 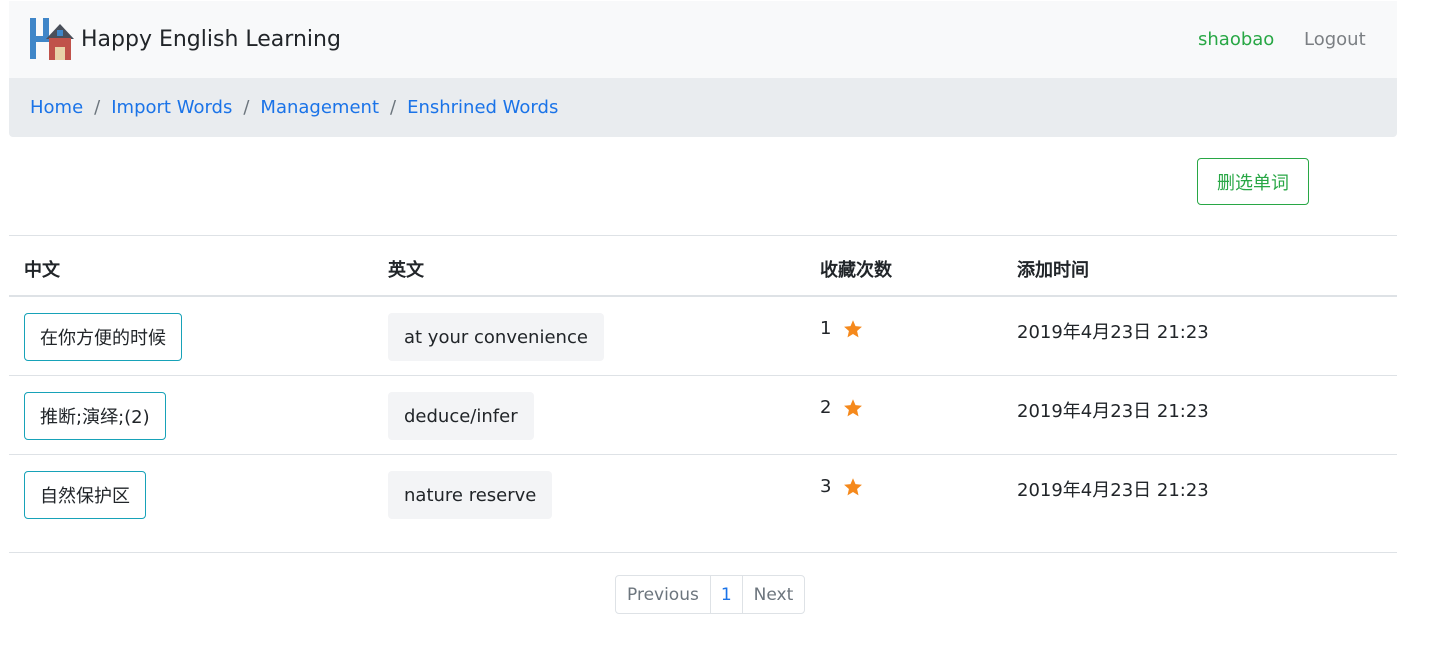 I want to click on header-date: 添加时间, so click(x=1053, y=270).